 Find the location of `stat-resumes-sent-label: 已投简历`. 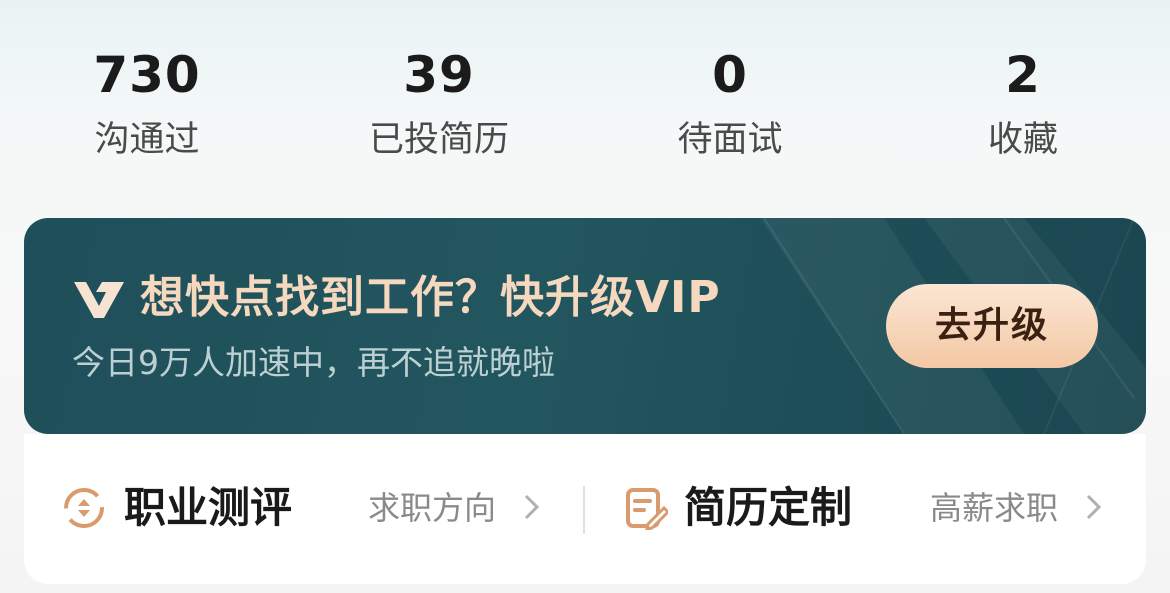

stat-resumes-sent-label: 已投简历 is located at coordinates (438, 140).